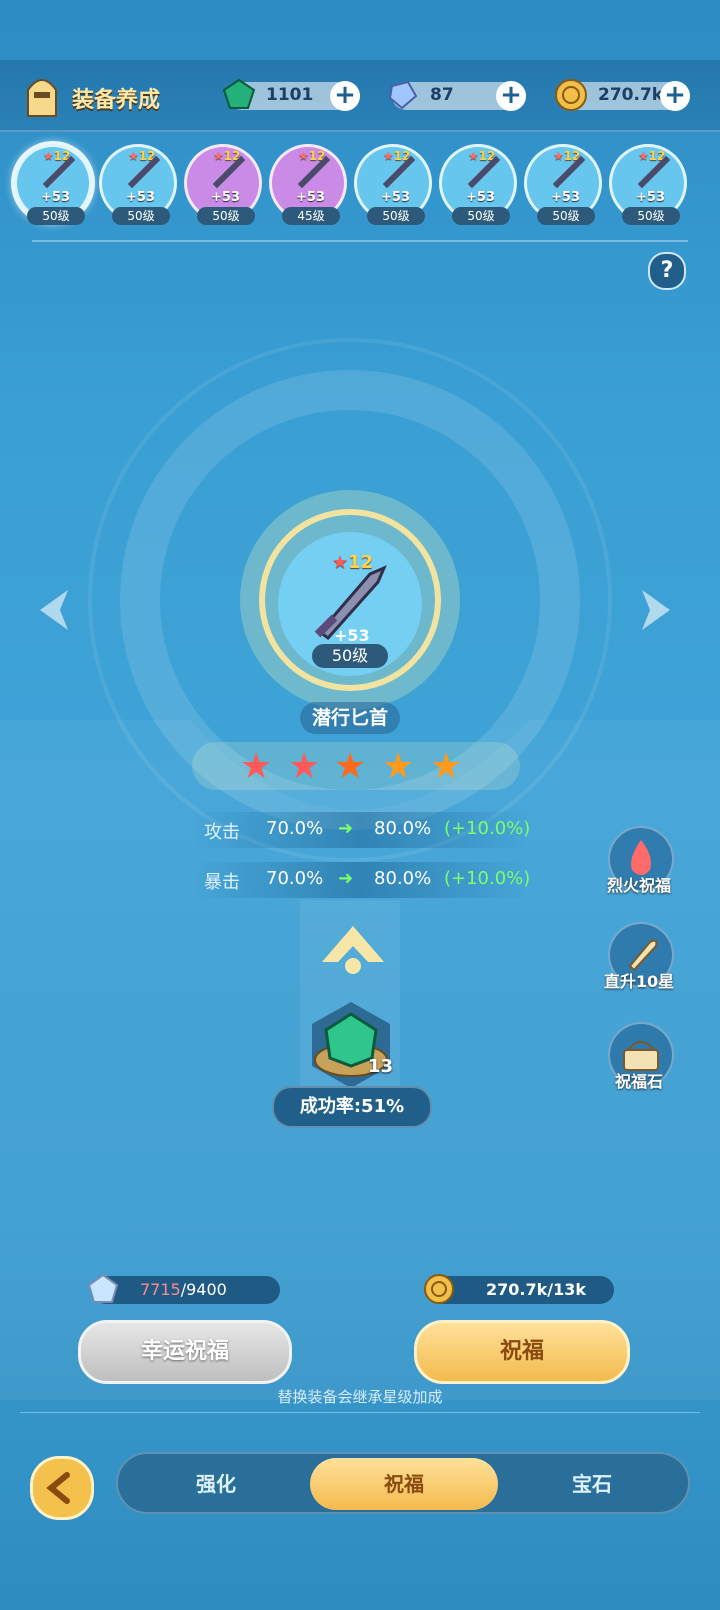 Image resolution: width=720 pixels, height=1610 pixels. Describe the element at coordinates (638, 885) in the screenshot. I see `side-button-label: 烈火祝福` at that location.